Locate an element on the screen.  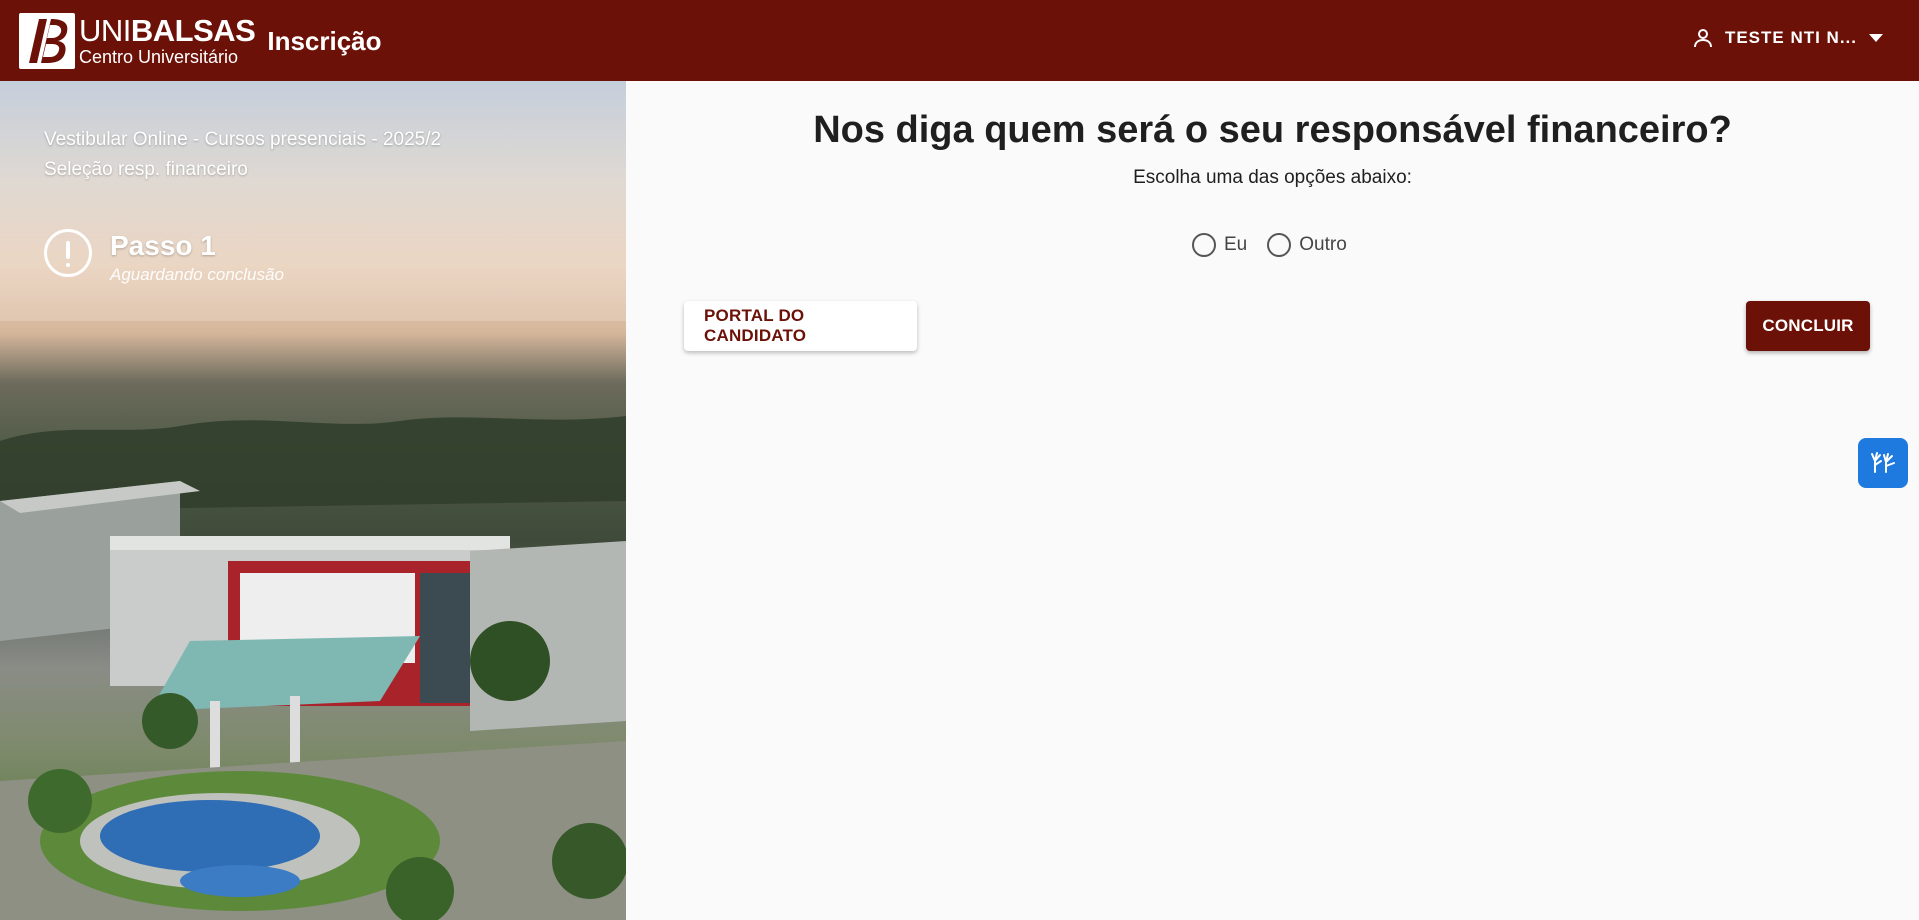
unibalsas-logo: UNI BALSAS Centro Universitário is located at coordinates (137, 40).